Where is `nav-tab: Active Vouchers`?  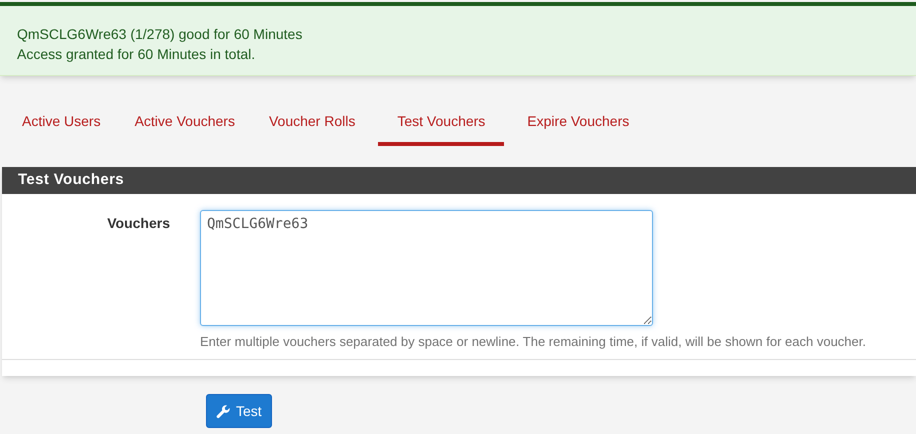 nav-tab: Active Vouchers is located at coordinates (185, 123).